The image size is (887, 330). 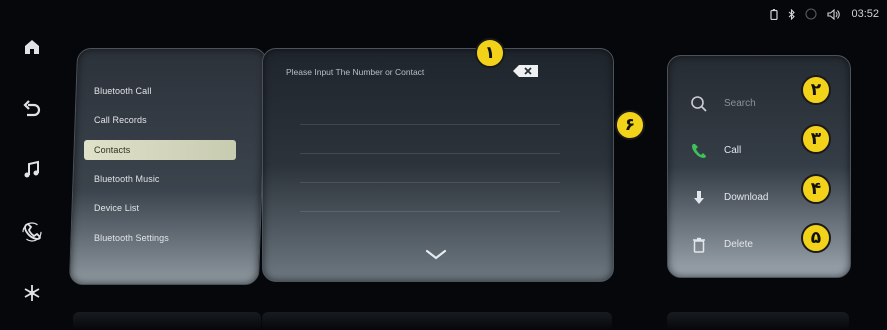 I want to click on battery-icon, so click(x=774, y=14).